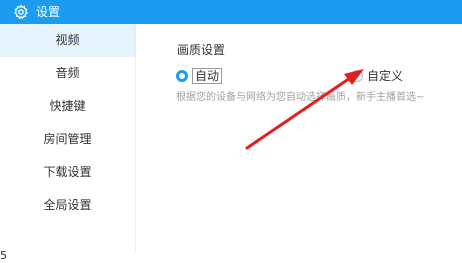  Describe the element at coordinates (67, 73) in the screenshot. I see `sidebar-item-audio: 音频` at that location.